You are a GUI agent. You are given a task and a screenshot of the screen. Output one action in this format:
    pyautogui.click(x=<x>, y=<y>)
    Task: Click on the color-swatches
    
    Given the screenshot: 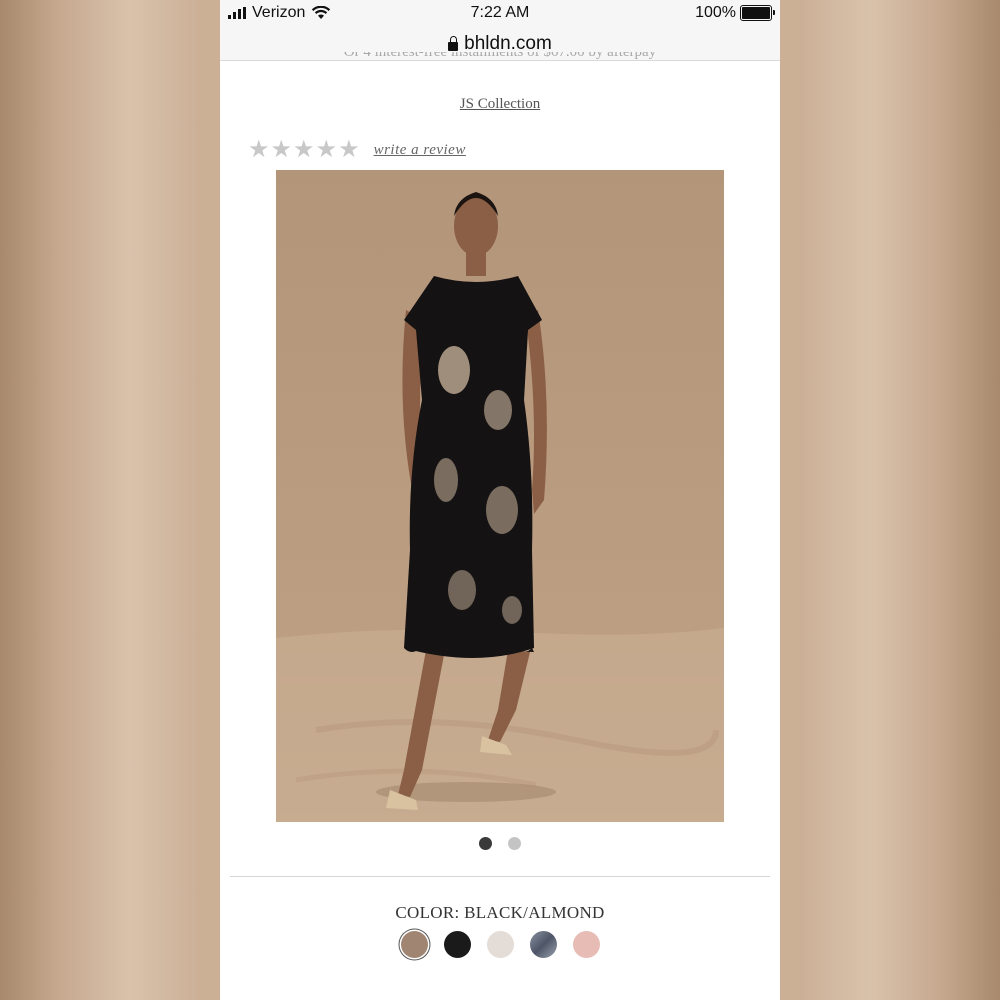 What is the action you would take?
    pyautogui.click(x=500, y=944)
    